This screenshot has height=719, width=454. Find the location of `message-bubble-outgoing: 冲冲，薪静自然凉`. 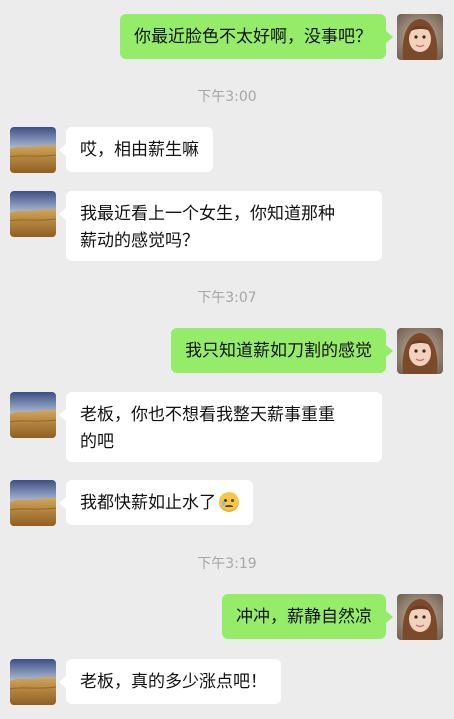

message-bubble-outgoing: 冲冲，薪静自然凉 is located at coordinates (307, 616).